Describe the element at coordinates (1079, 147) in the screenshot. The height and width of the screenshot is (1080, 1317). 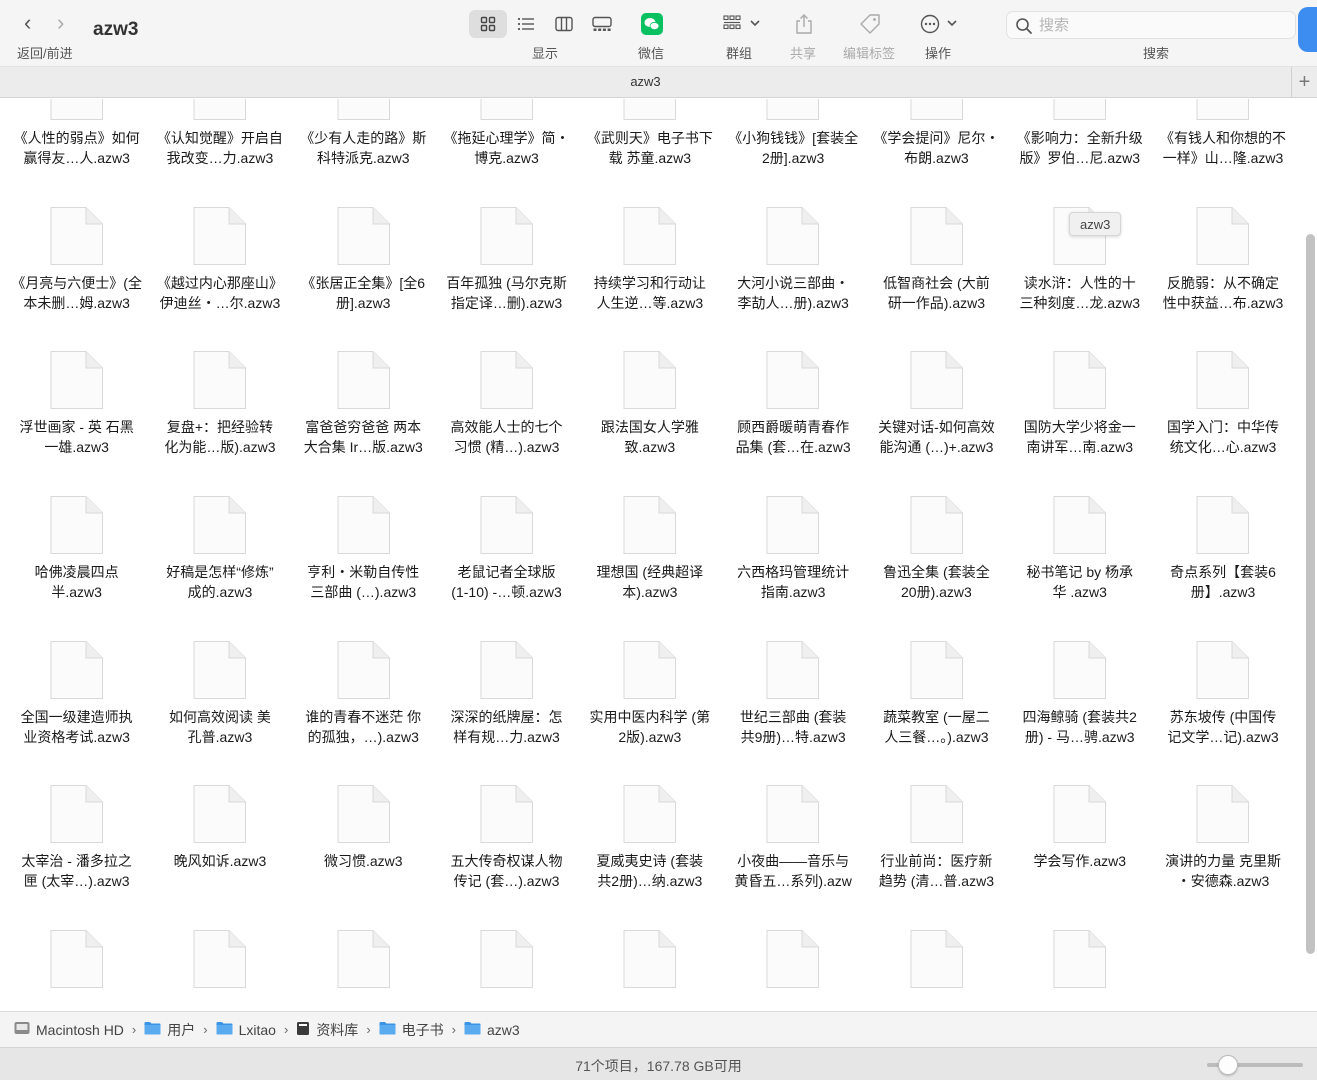
I see `file-item: 《影响力：全新升级 版》罗伯…尼.azw3` at that location.